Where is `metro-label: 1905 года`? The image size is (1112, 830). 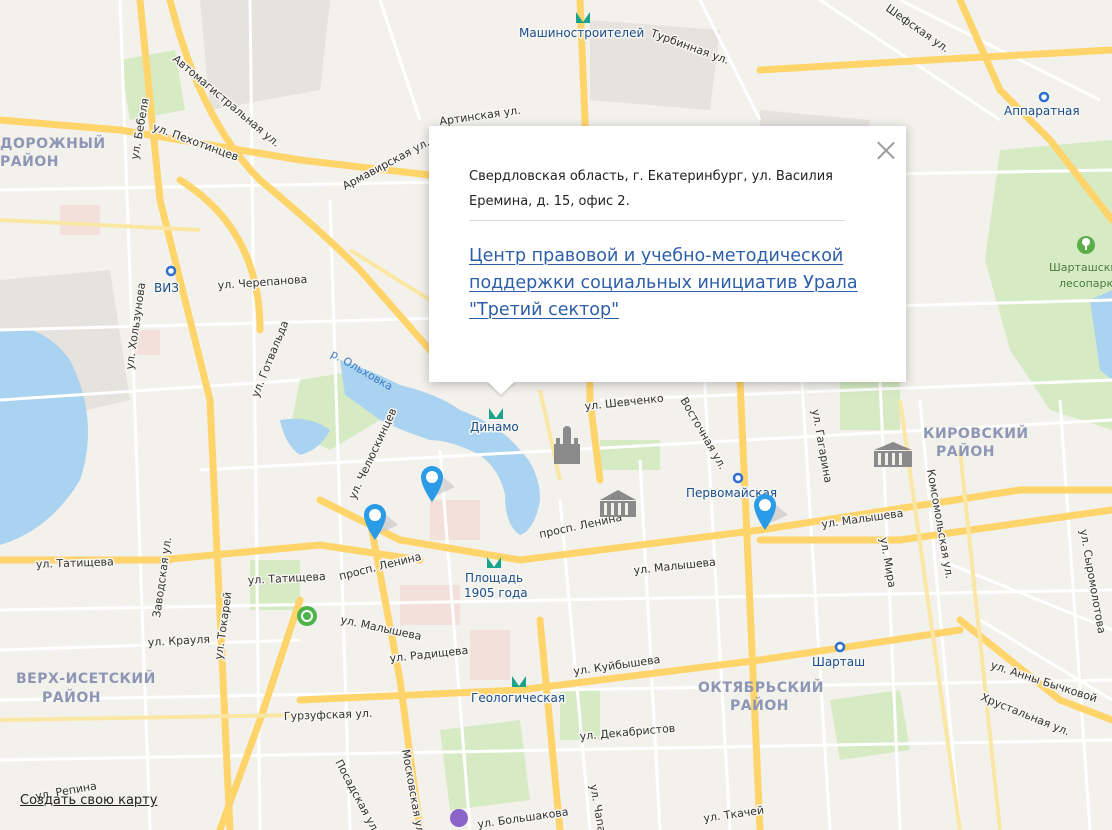
metro-label: 1905 года is located at coordinates (496, 593).